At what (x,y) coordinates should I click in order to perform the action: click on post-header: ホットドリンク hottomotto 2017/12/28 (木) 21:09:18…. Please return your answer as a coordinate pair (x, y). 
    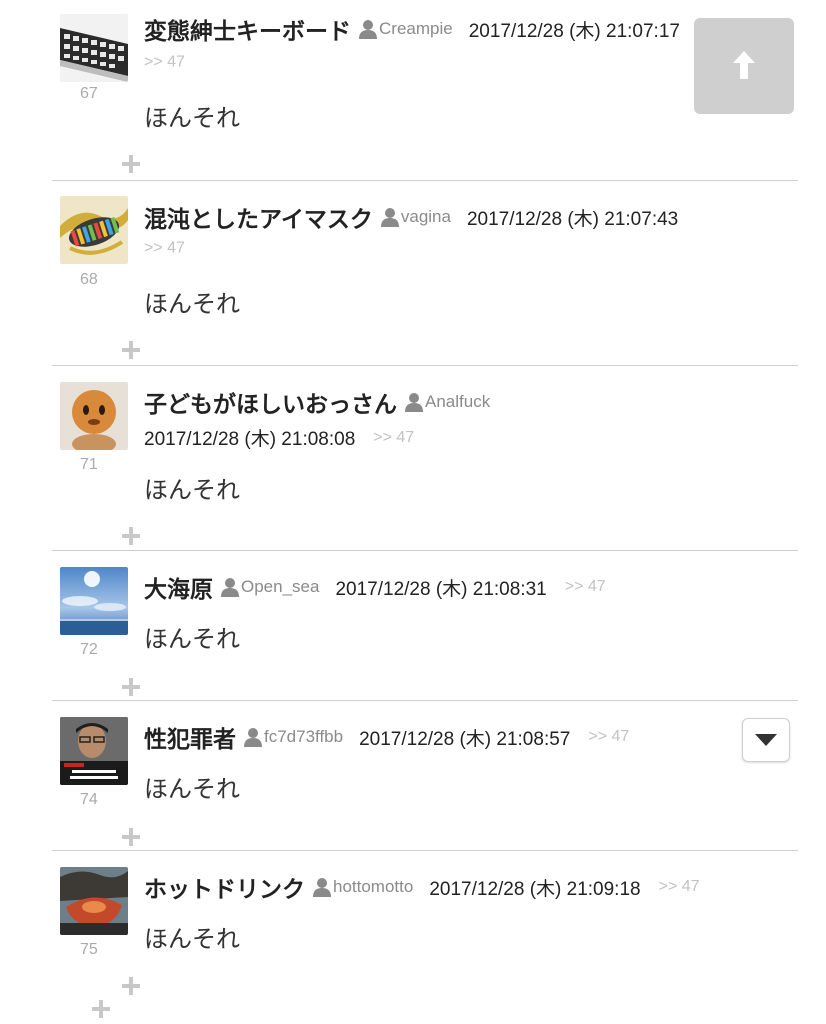
    Looking at the image, I should click on (422, 887).